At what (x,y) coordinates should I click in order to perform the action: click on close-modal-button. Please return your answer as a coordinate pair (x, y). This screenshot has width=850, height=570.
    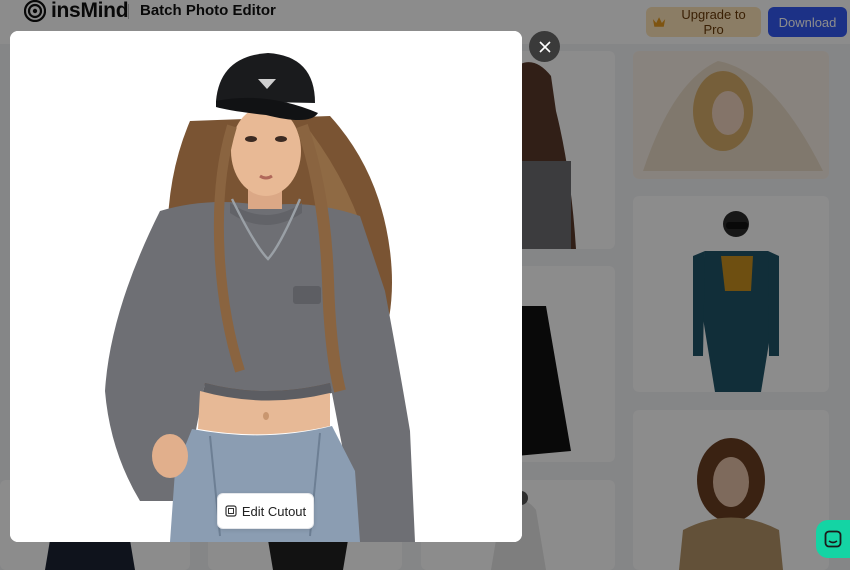
    Looking at the image, I should click on (544, 46).